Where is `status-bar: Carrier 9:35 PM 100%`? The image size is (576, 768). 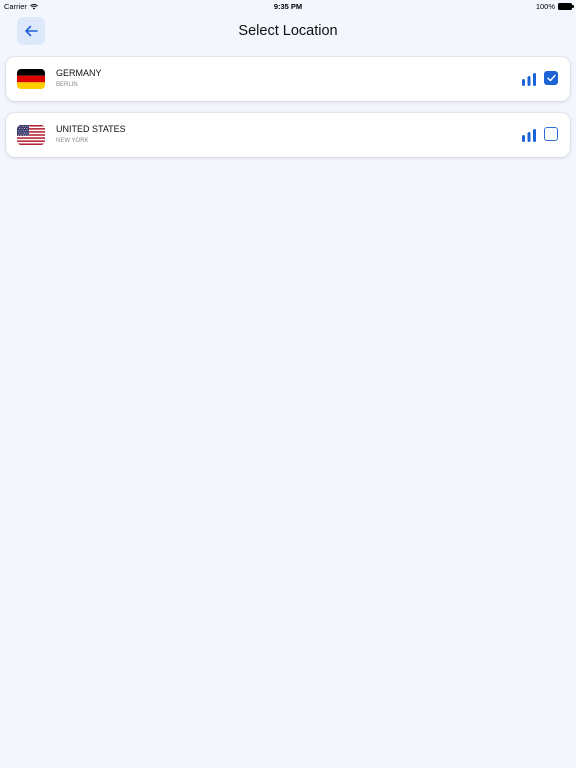
status-bar: Carrier 9:35 PM 100% is located at coordinates (288, 6).